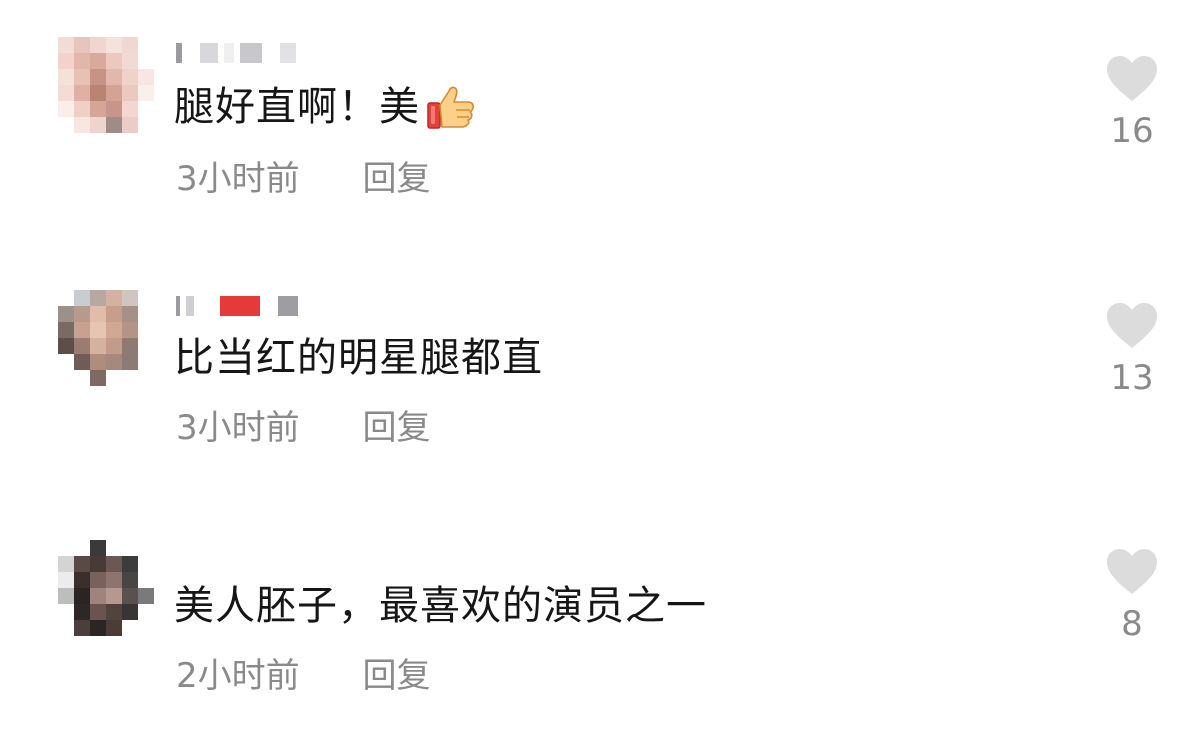 The width and height of the screenshot is (1200, 745). Describe the element at coordinates (238, 428) in the screenshot. I see `comment-time: 3小时前` at that location.